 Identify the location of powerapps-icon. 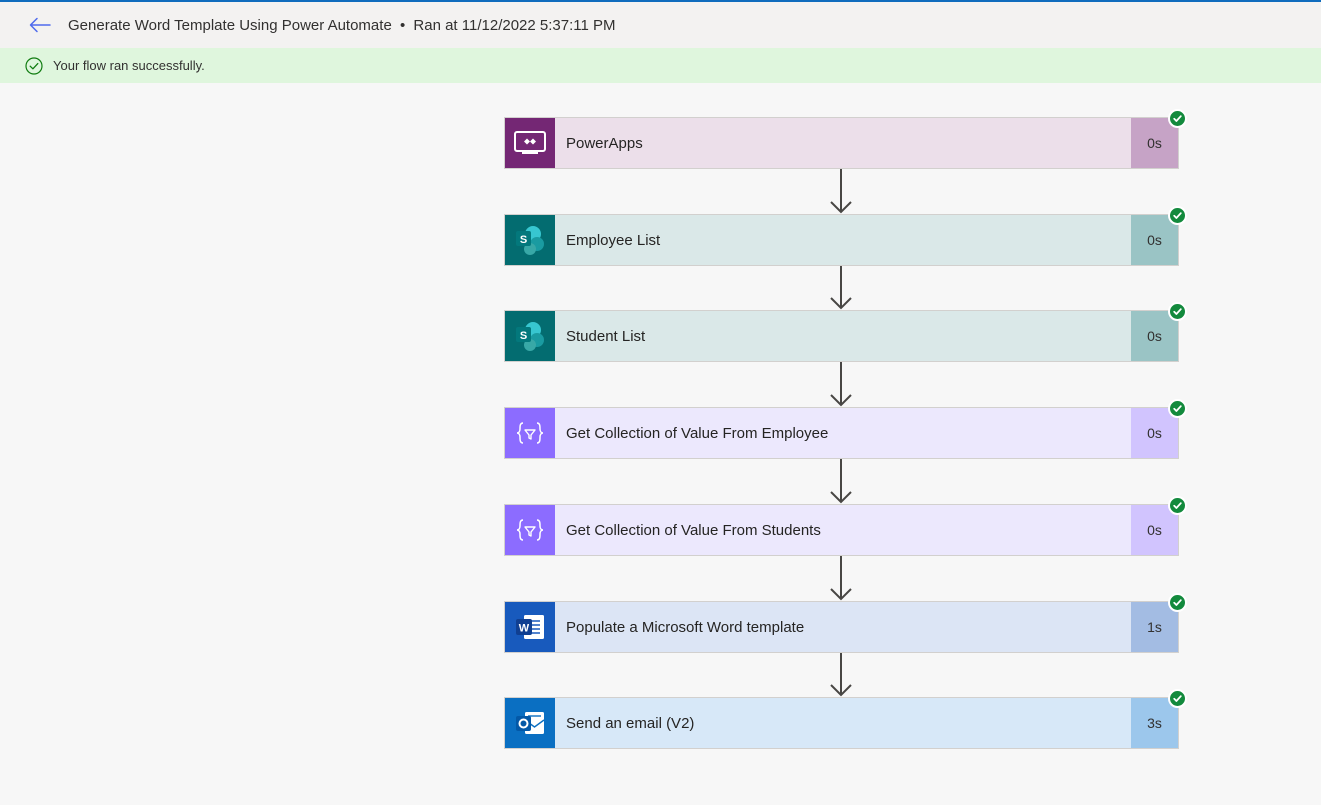
(530, 143).